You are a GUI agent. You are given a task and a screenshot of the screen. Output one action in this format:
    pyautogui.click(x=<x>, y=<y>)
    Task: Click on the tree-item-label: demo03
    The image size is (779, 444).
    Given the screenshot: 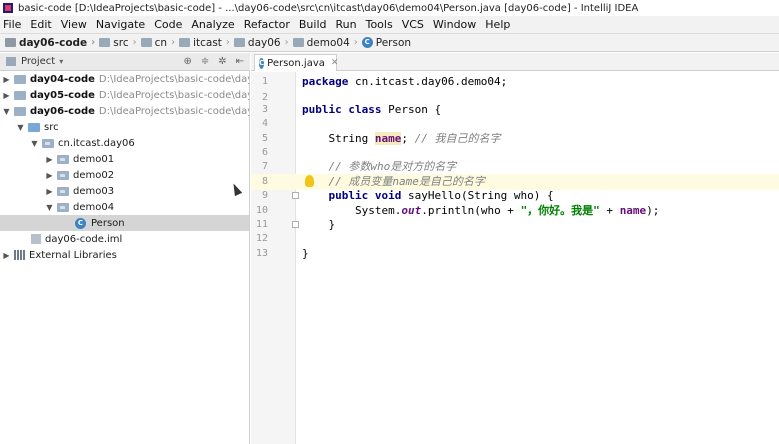 What is the action you would take?
    pyautogui.click(x=94, y=191)
    